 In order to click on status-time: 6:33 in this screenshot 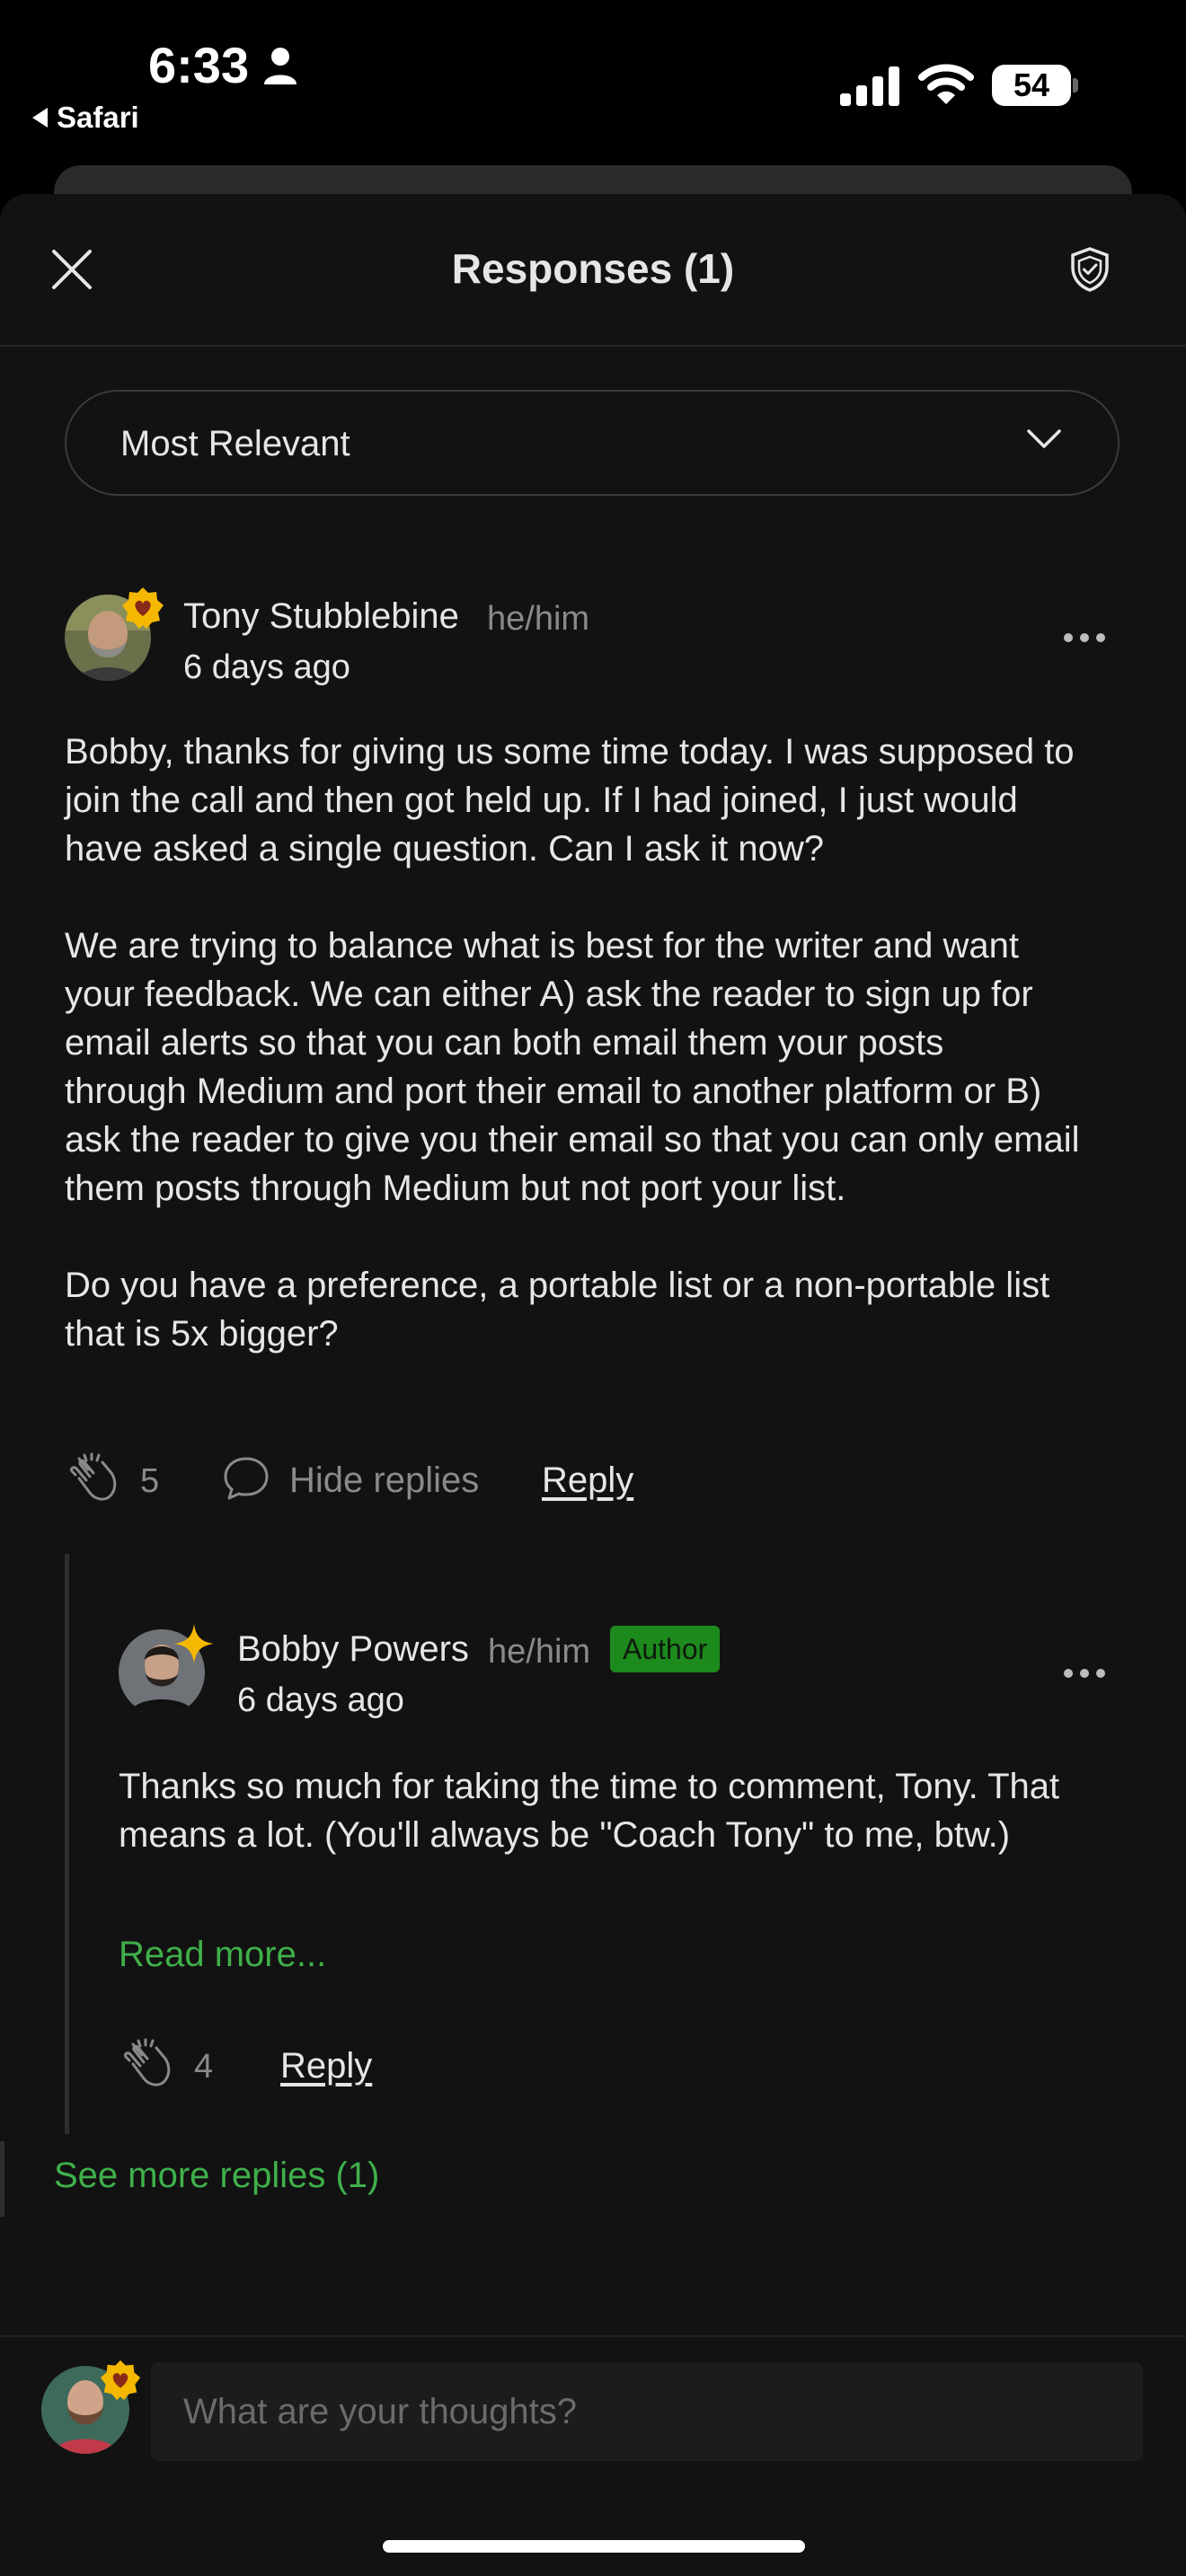, I will do `click(199, 65)`.